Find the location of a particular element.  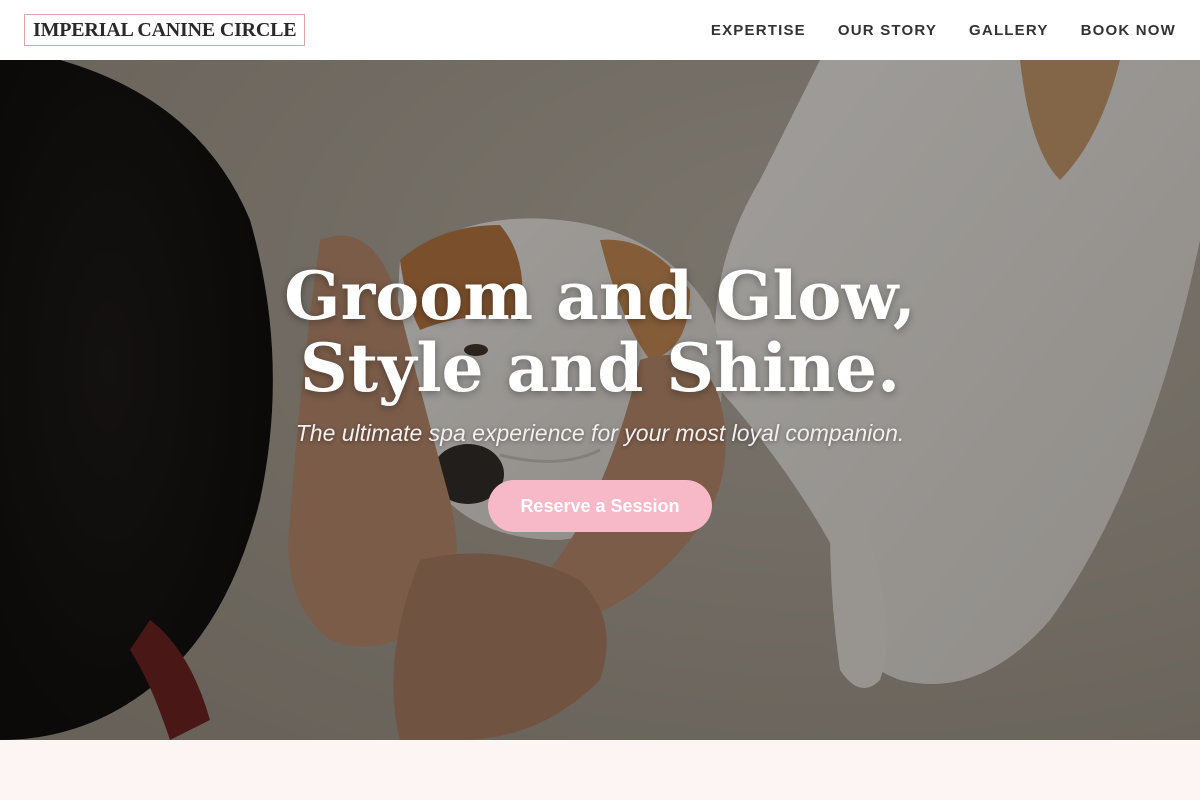

nav-link-book-now: BOOK NOW is located at coordinates (1128, 30).